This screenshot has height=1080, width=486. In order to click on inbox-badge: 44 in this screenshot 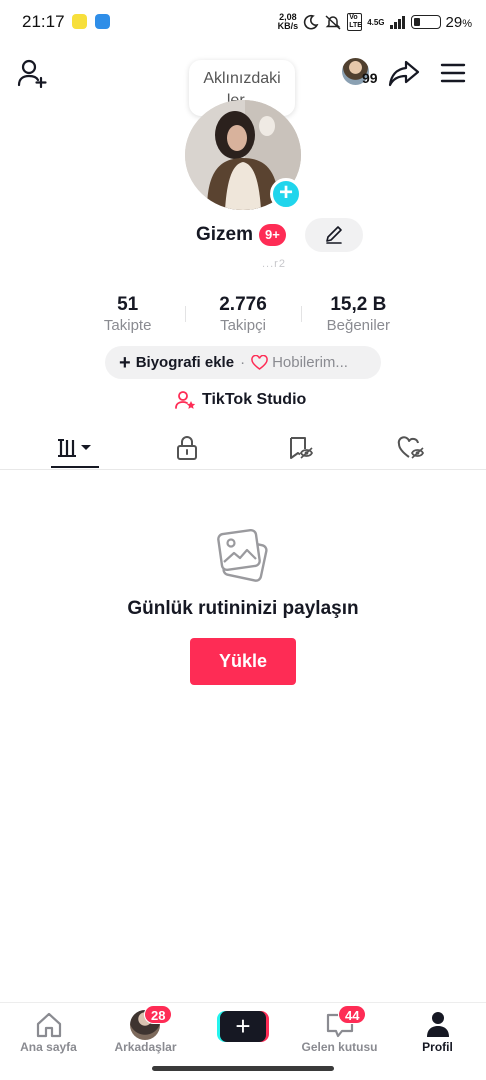, I will do `click(352, 1014)`.